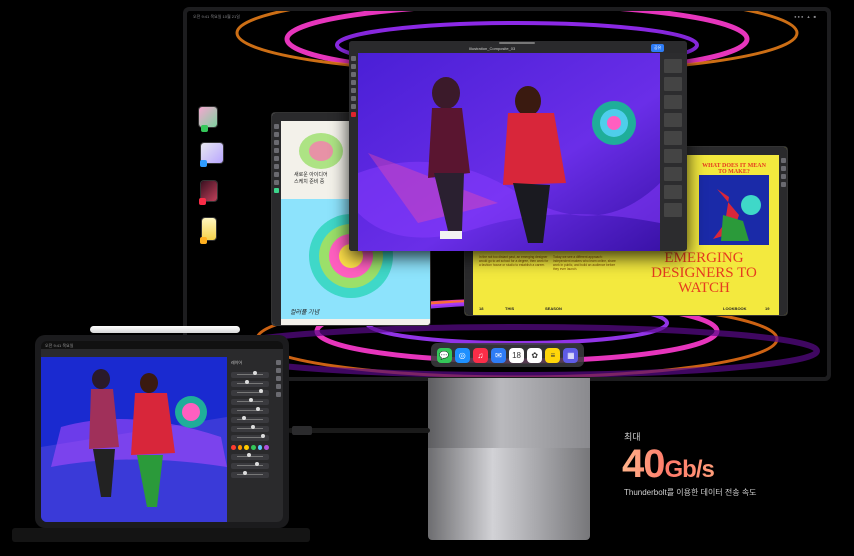  What do you see at coordinates (311, 175) in the screenshot?
I see `sketch-note-line1: 새로운 아이디어` at bounding box center [311, 175].